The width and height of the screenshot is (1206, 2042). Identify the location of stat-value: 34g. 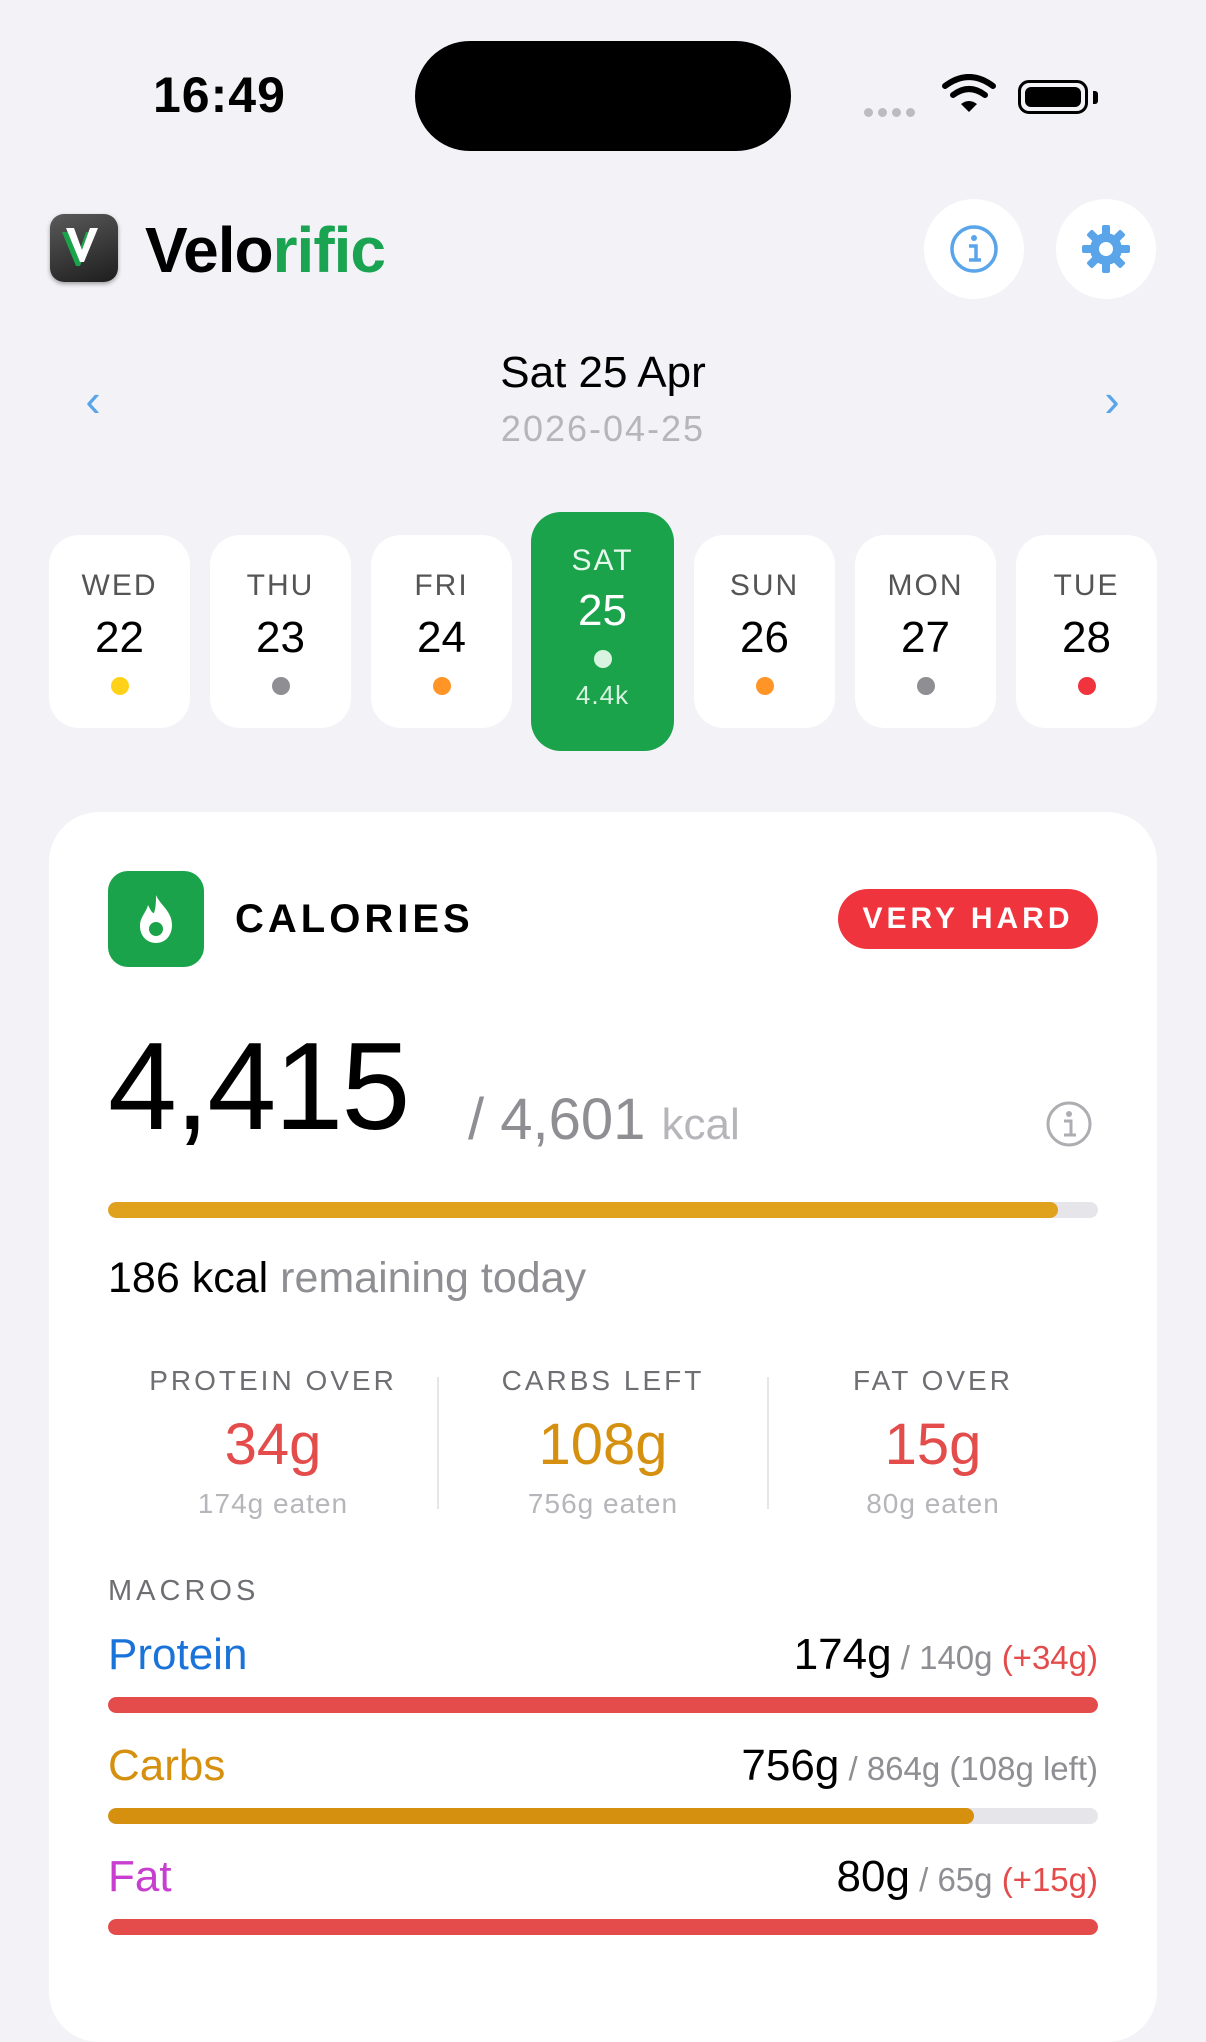
(273, 1444).